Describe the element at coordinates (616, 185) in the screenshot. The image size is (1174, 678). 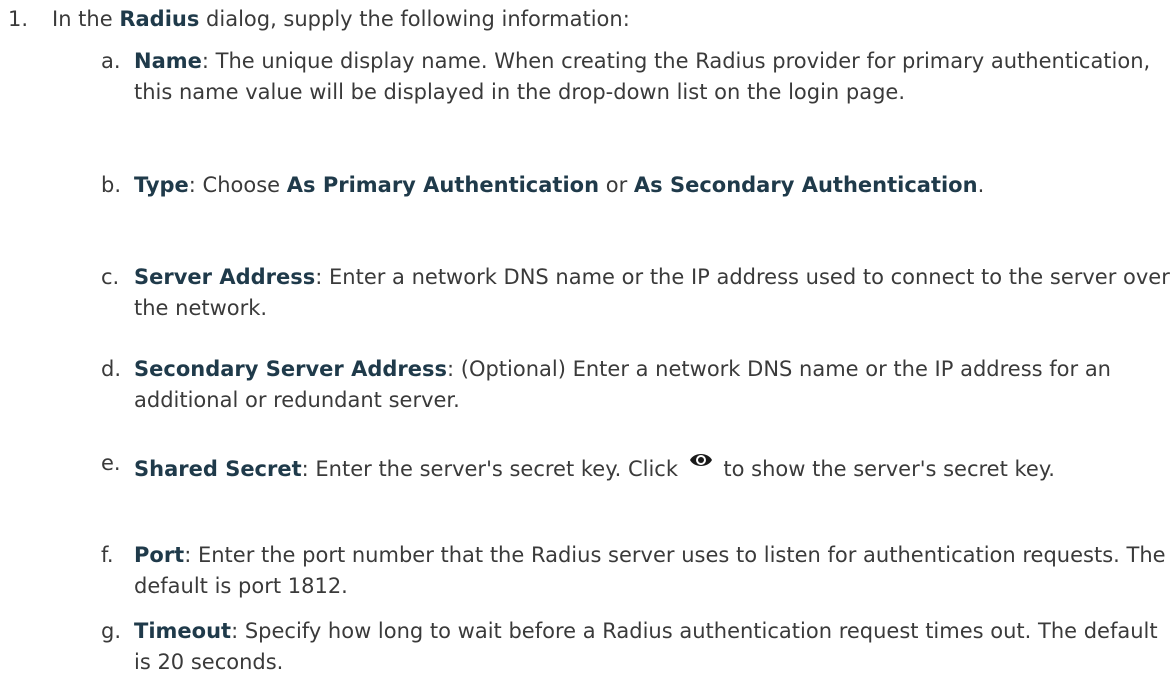
I see `item-text-mid: or` at that location.